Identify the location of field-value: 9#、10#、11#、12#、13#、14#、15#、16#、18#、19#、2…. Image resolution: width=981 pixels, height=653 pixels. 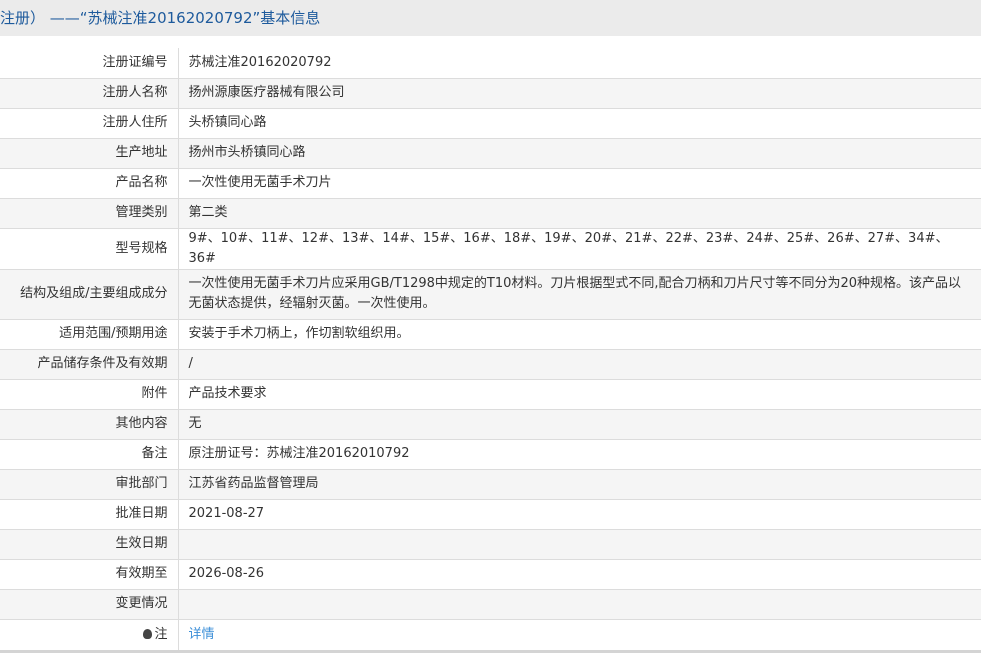
(579, 249).